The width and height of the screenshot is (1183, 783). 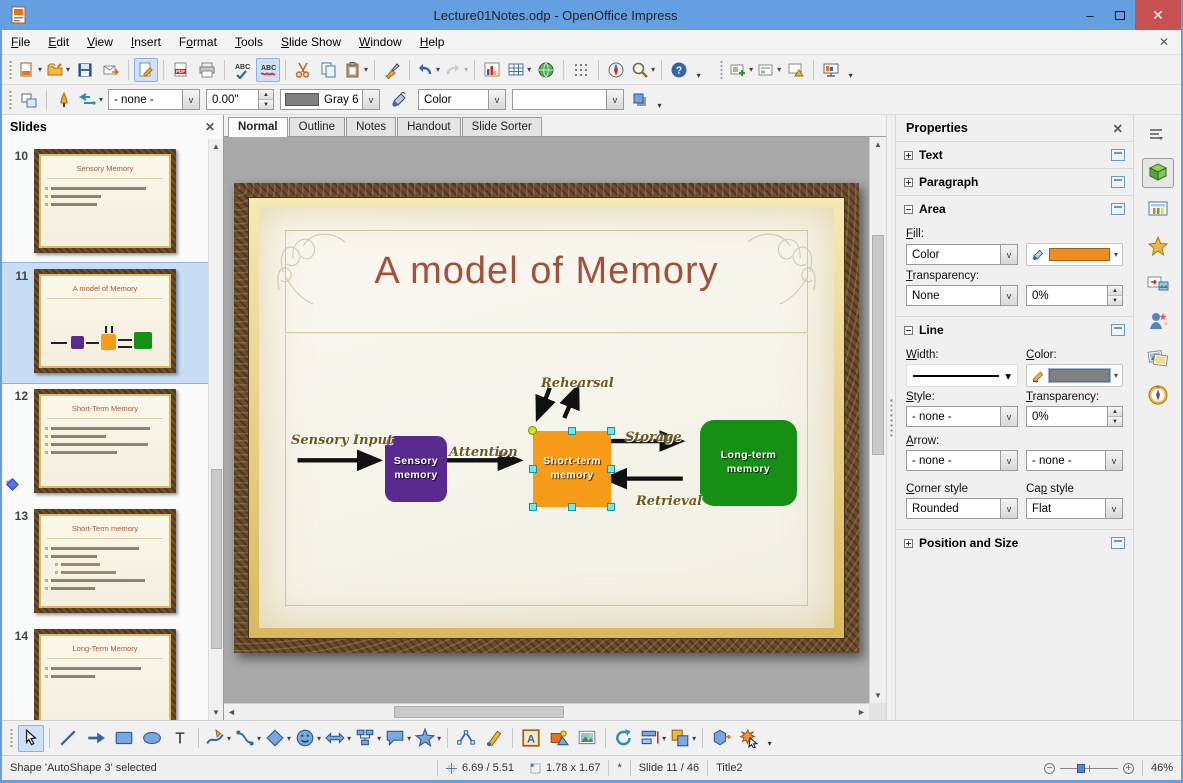 I want to click on zoom-in-icon: +, so click(x=1128, y=768).